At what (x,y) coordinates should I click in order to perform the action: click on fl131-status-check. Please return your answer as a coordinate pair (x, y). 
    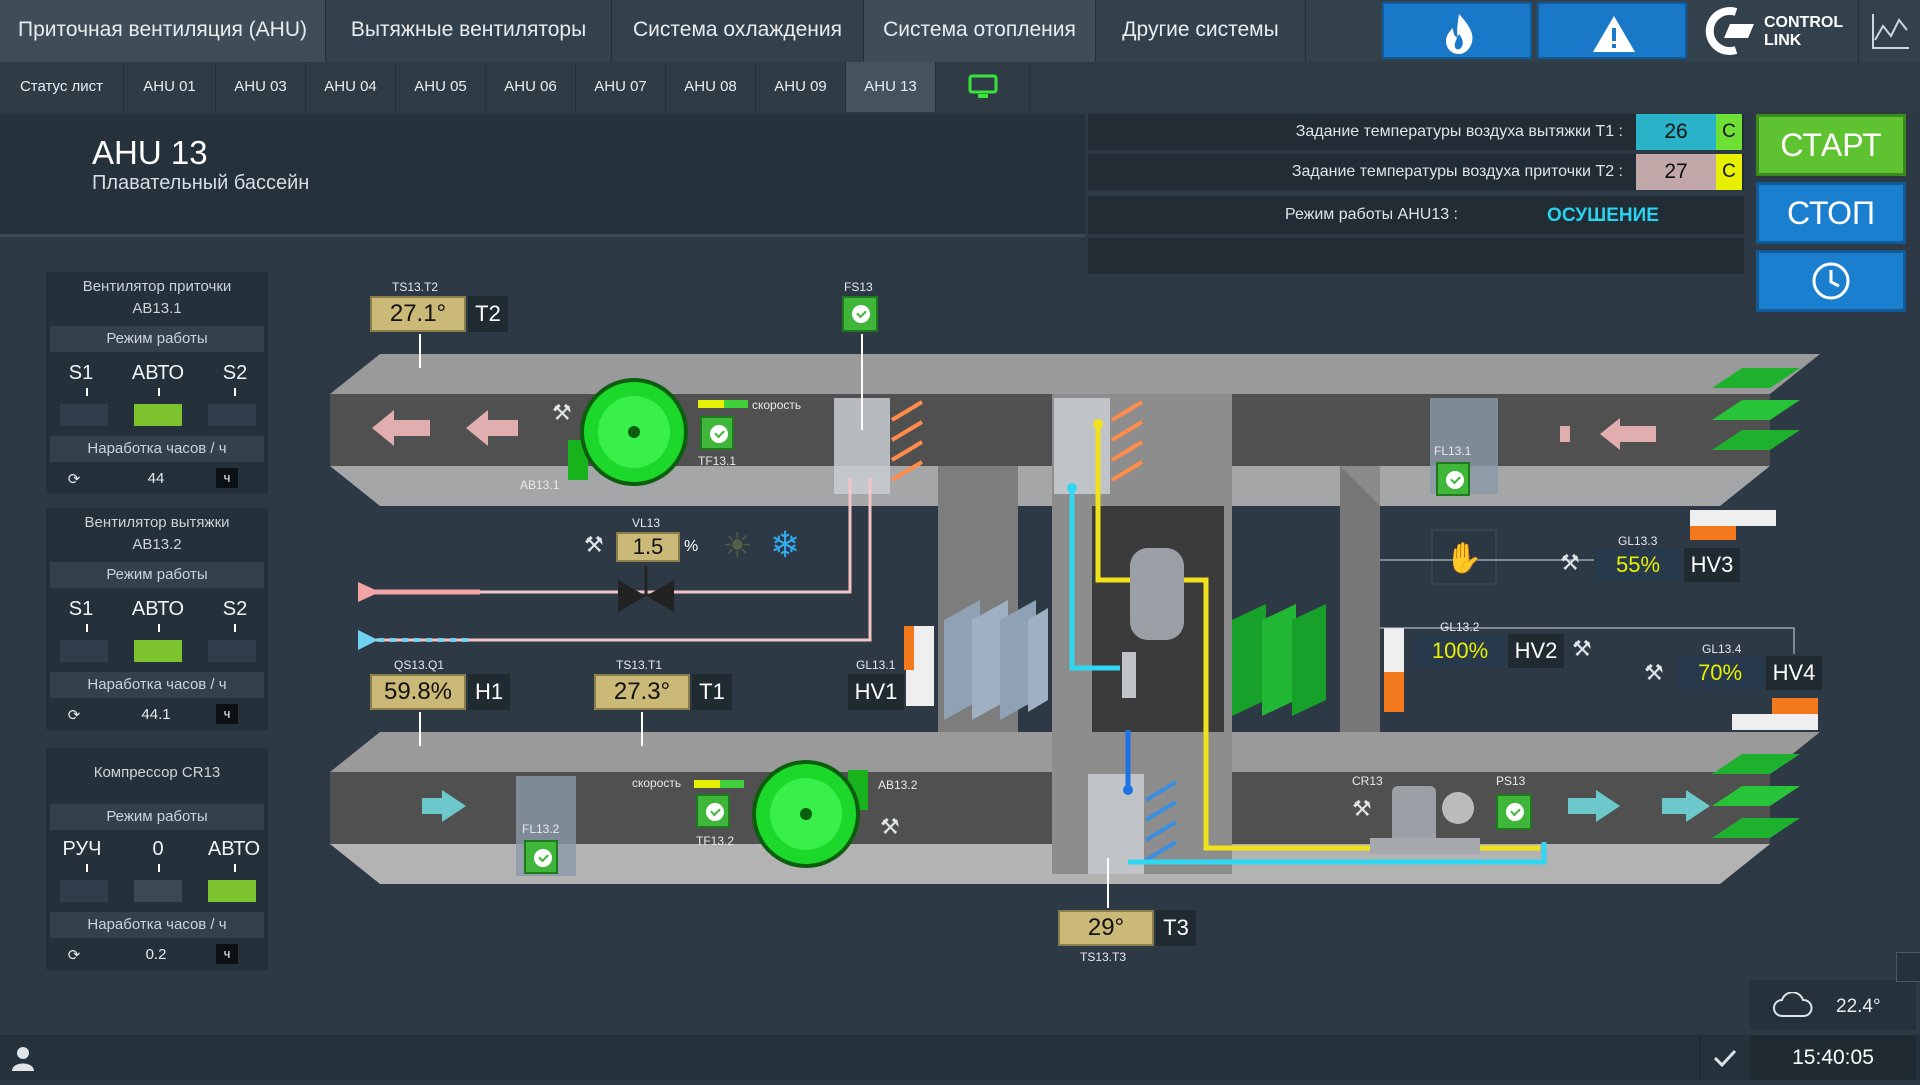
    Looking at the image, I should click on (1453, 479).